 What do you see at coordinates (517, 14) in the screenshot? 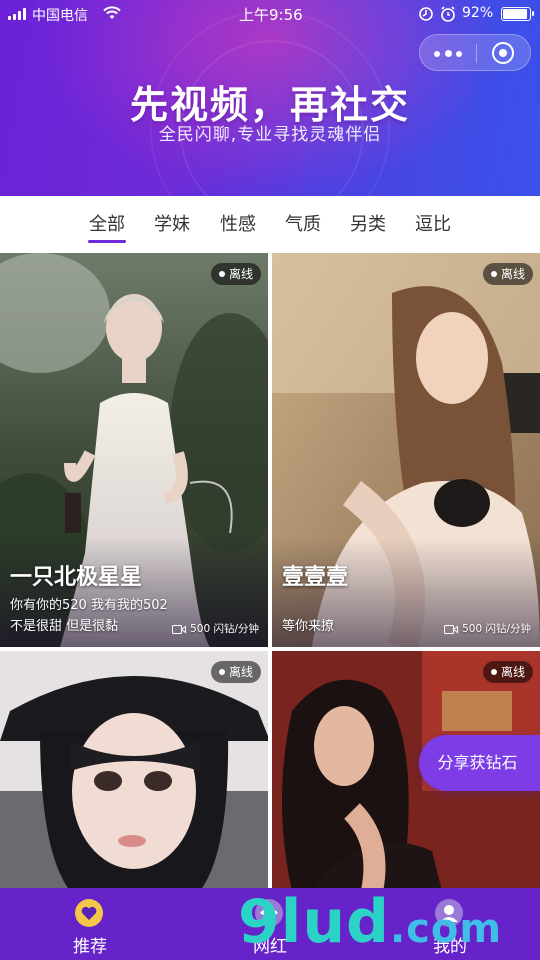
I see `battery-icon` at bounding box center [517, 14].